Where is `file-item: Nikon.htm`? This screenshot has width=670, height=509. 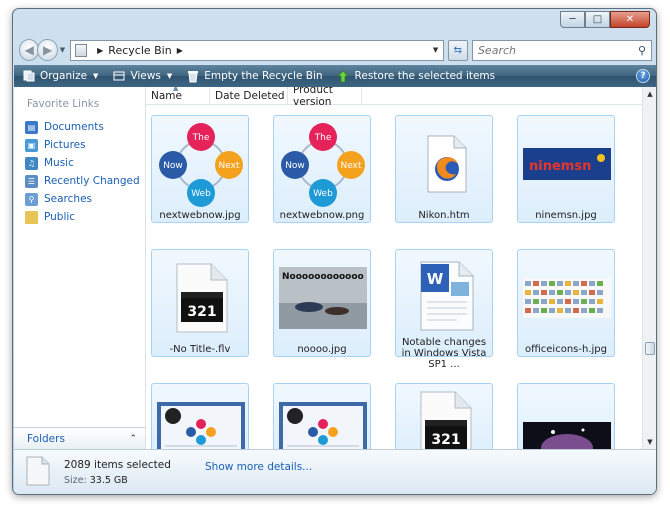
file-item: Nikon.htm is located at coordinates (444, 169).